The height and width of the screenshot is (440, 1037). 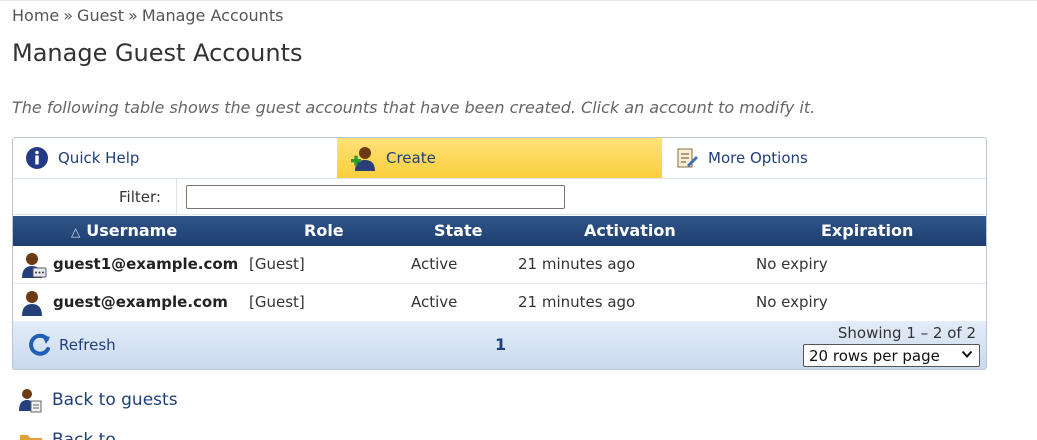 What do you see at coordinates (146, 264) in the screenshot?
I see `cell-username: guest1@example.com` at bounding box center [146, 264].